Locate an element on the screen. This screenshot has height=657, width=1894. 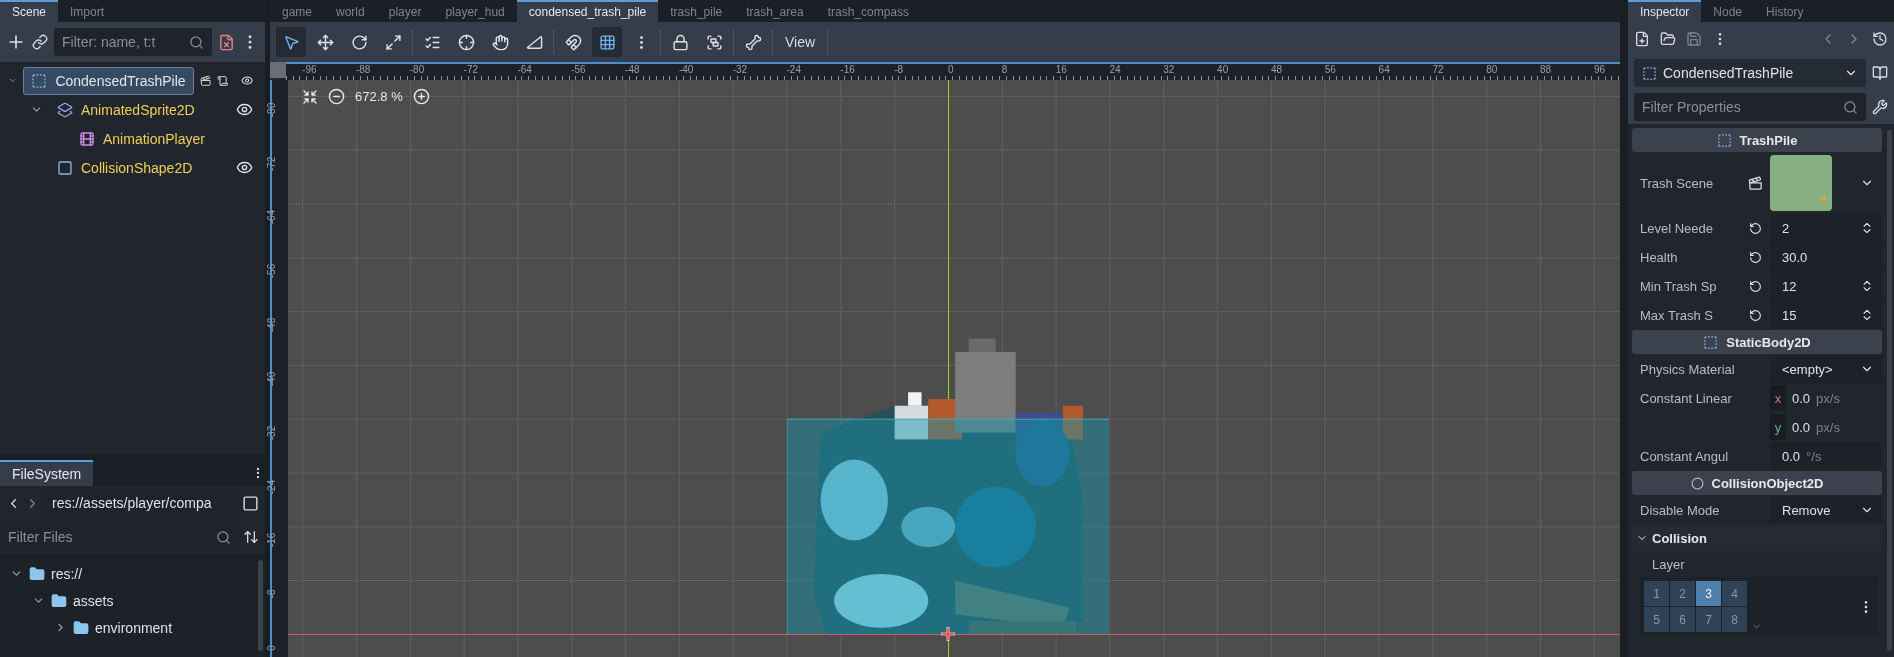
tab: History is located at coordinates (1785, 11).